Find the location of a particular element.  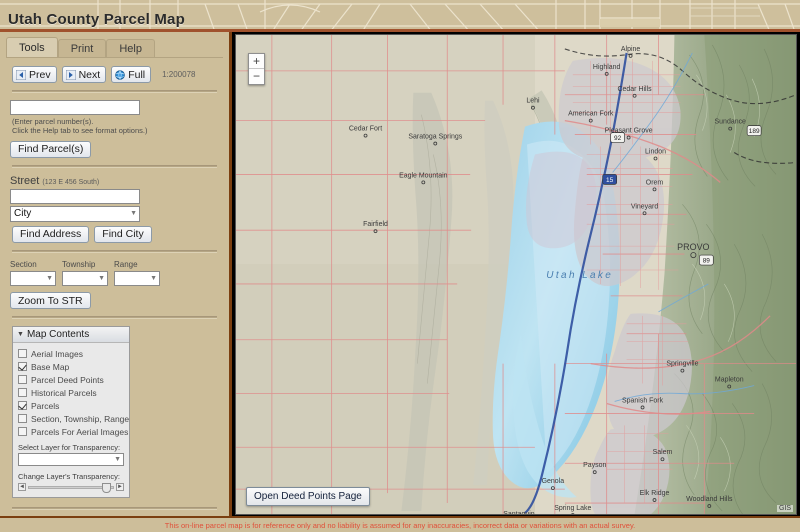

township-label: Township is located at coordinates (79, 264).